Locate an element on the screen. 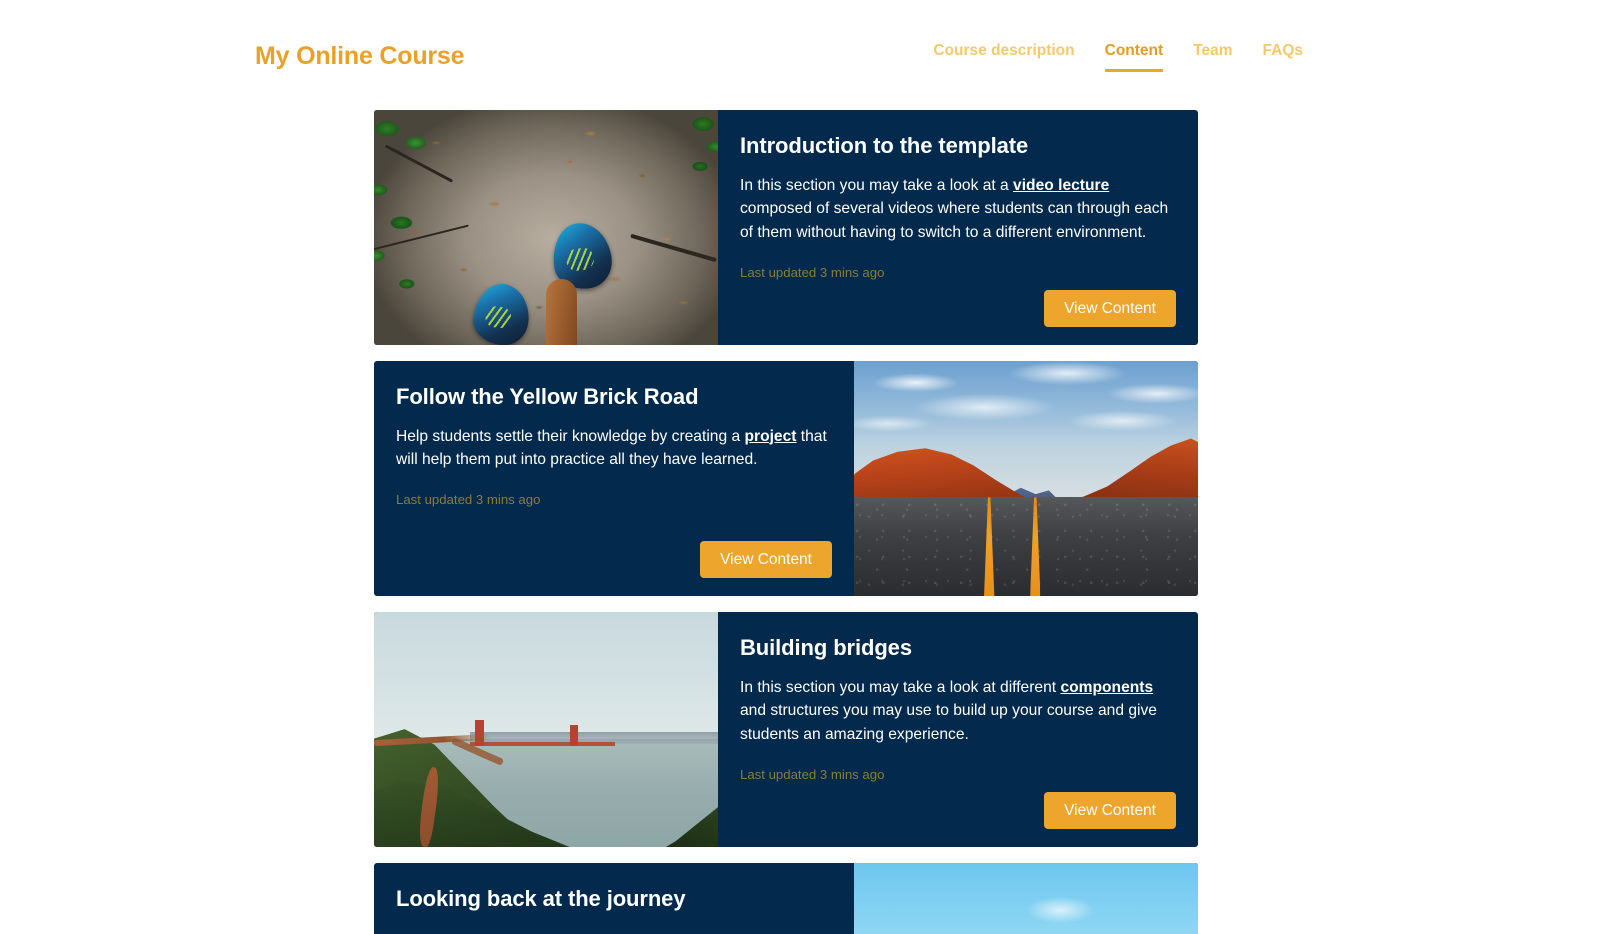 The height and width of the screenshot is (934, 1598). card-body: Looking back at the journey is located at coordinates (614, 898).